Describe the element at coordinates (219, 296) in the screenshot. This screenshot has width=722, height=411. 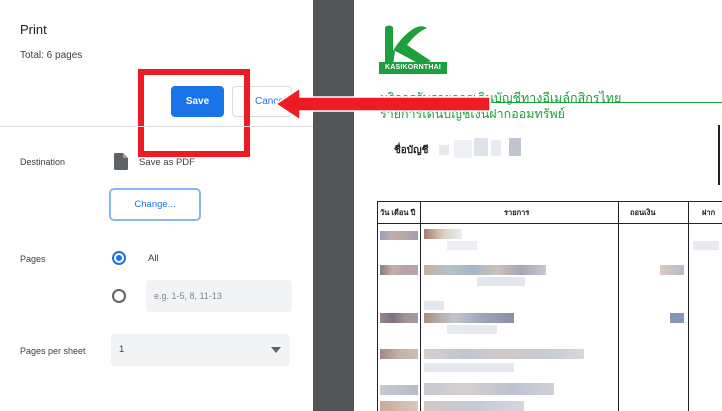
I see `pages-custom-input` at that location.